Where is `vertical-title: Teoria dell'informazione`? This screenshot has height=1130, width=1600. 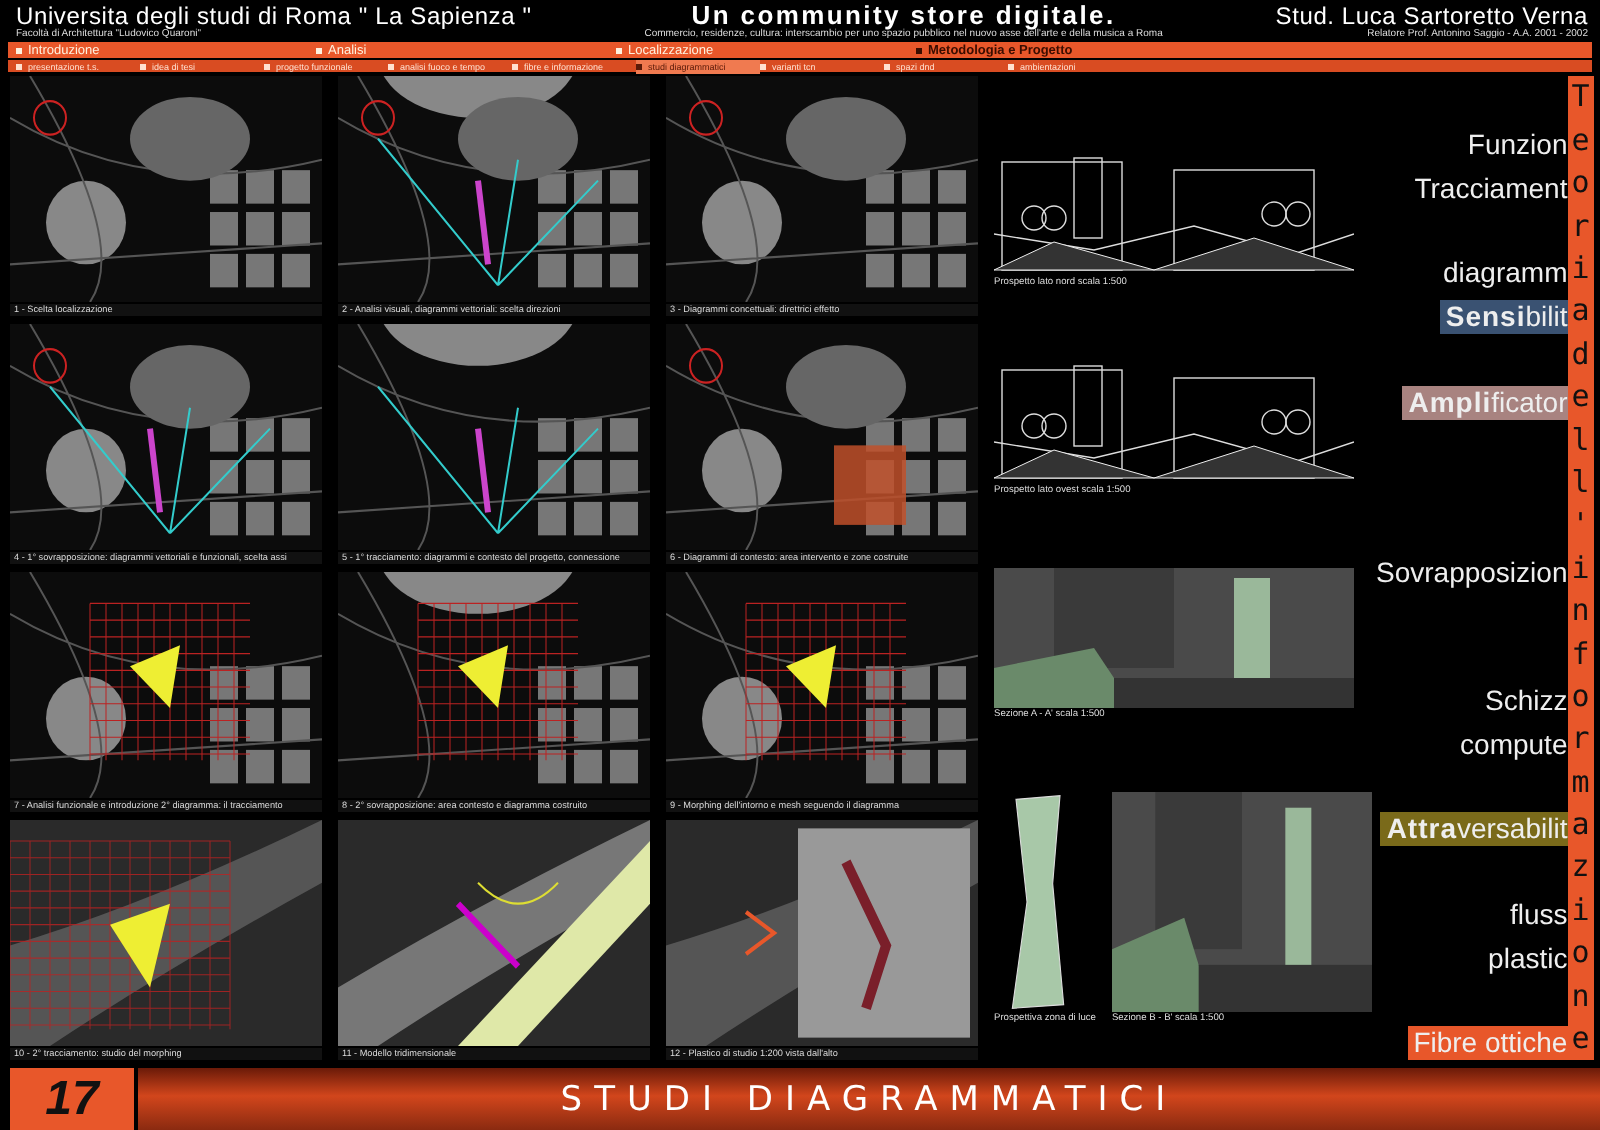 vertical-title: Teoria dell'informazione is located at coordinates (1580, 568).